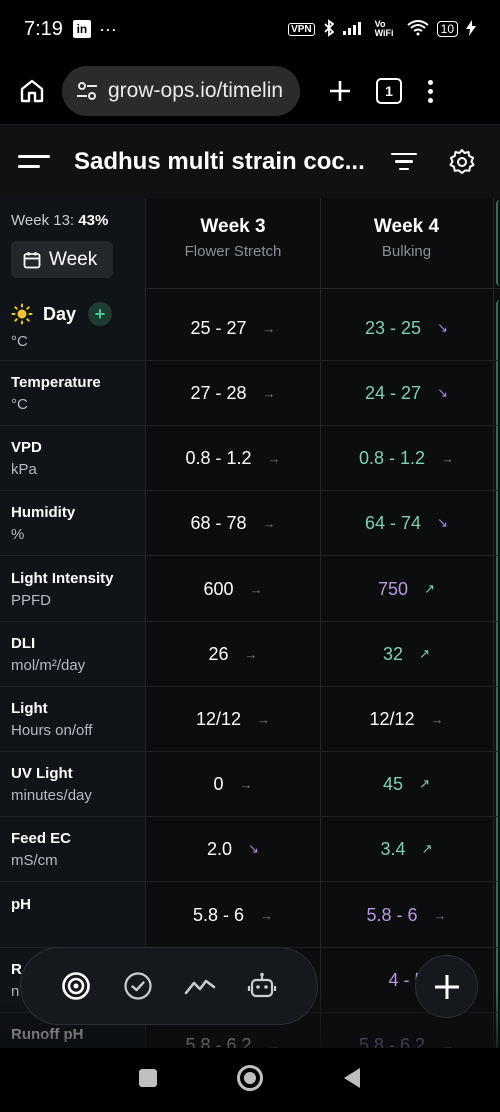 This screenshot has height=1112, width=500. What do you see at coordinates (148, 1080) in the screenshot?
I see `recents-button` at bounding box center [148, 1080].